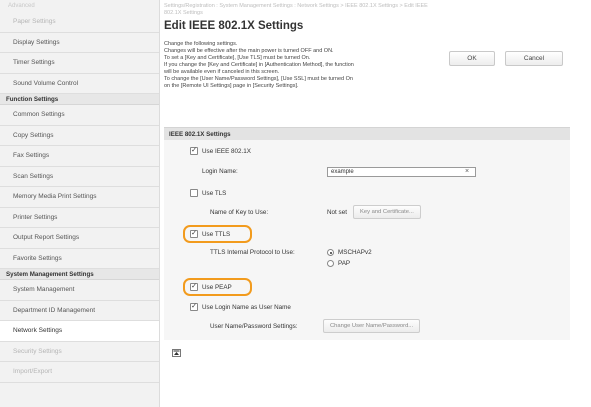  Describe the element at coordinates (79, 238) in the screenshot. I see `sidebar-item-output-report-settings: Output Report Settings` at that location.